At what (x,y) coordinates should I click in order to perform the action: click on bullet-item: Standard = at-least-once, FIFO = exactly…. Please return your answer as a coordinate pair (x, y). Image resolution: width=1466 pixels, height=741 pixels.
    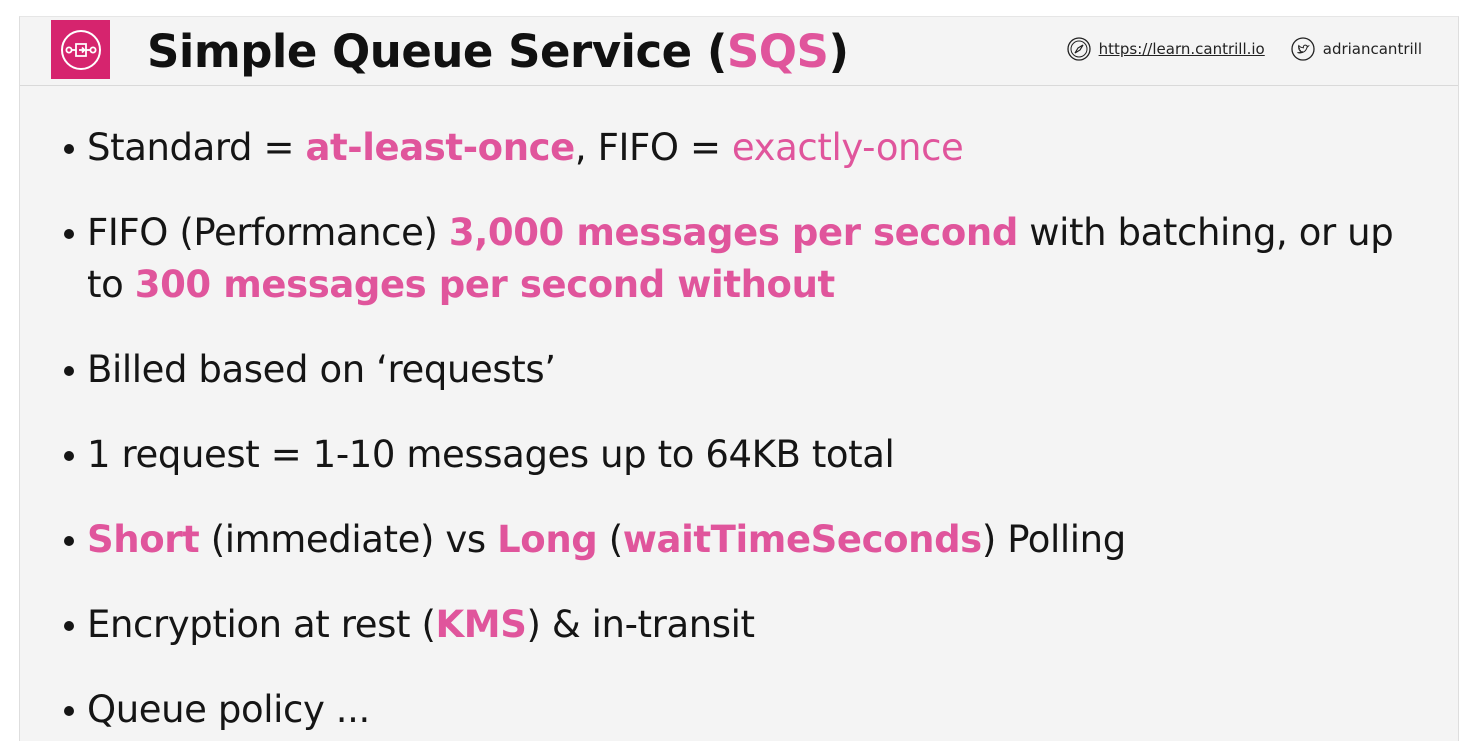
    Looking at the image, I should click on (739, 148).